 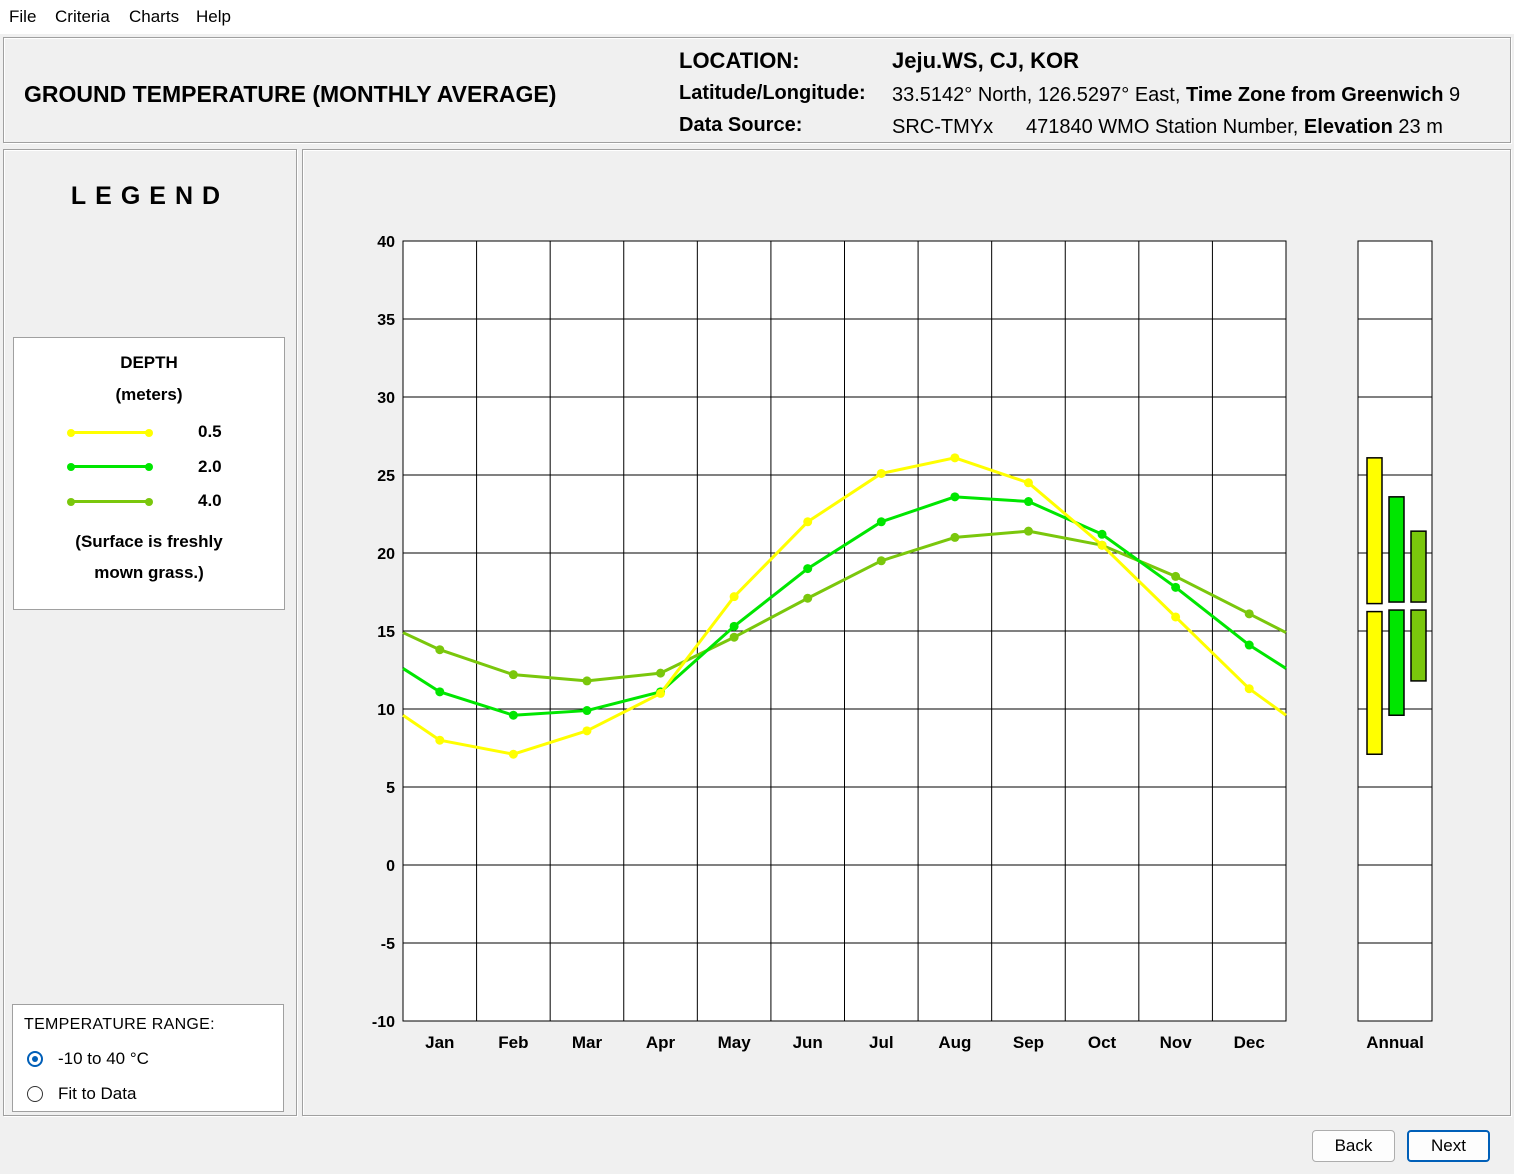 I want to click on legend-label-4-0: 4.0, so click(x=210, y=500).